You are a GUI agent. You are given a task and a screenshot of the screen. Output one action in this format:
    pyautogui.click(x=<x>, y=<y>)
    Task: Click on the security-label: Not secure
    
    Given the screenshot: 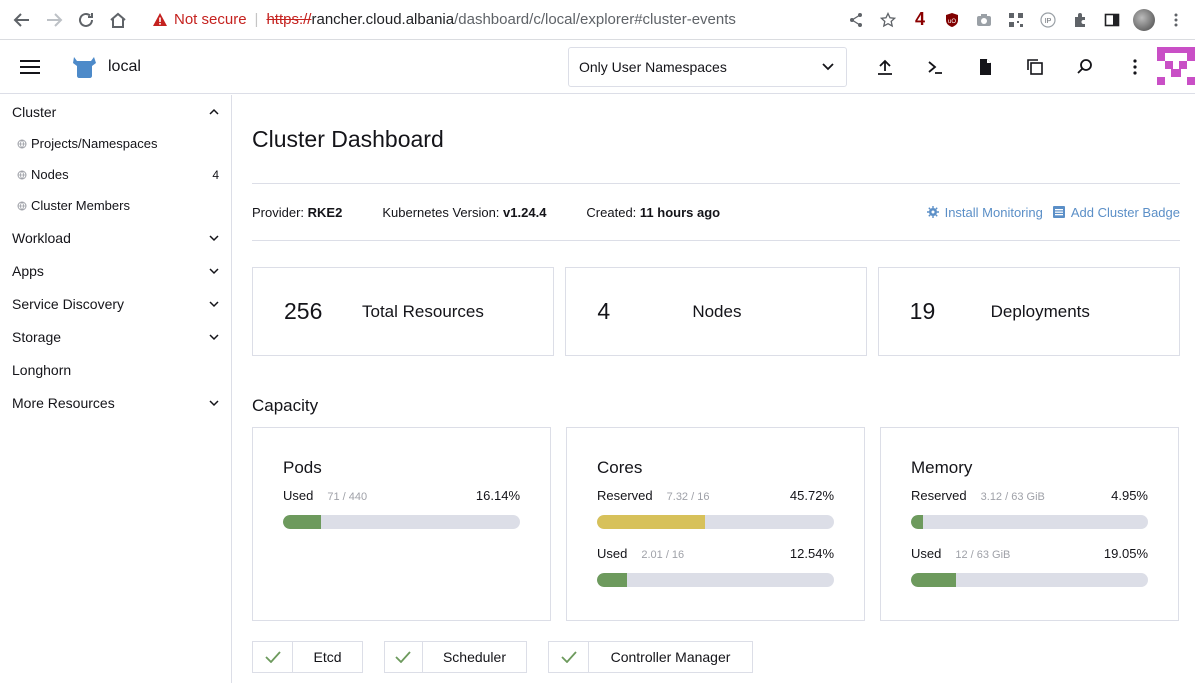 What is the action you would take?
    pyautogui.click(x=210, y=19)
    